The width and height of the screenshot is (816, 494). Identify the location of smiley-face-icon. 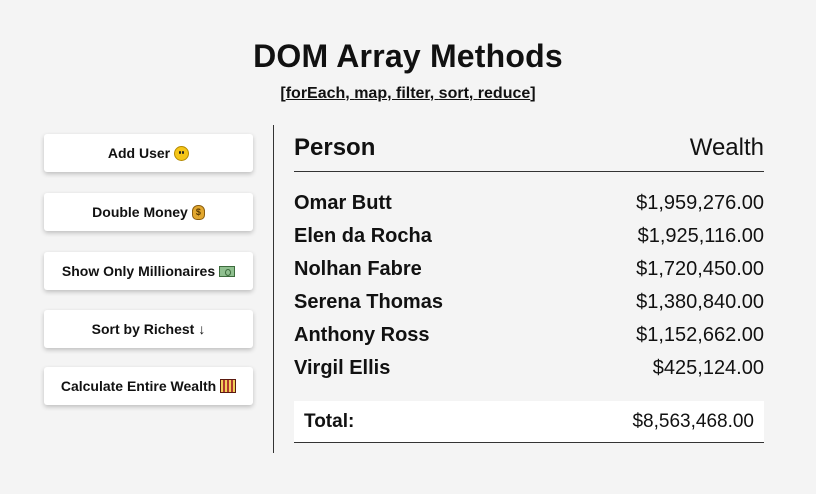
(182, 153).